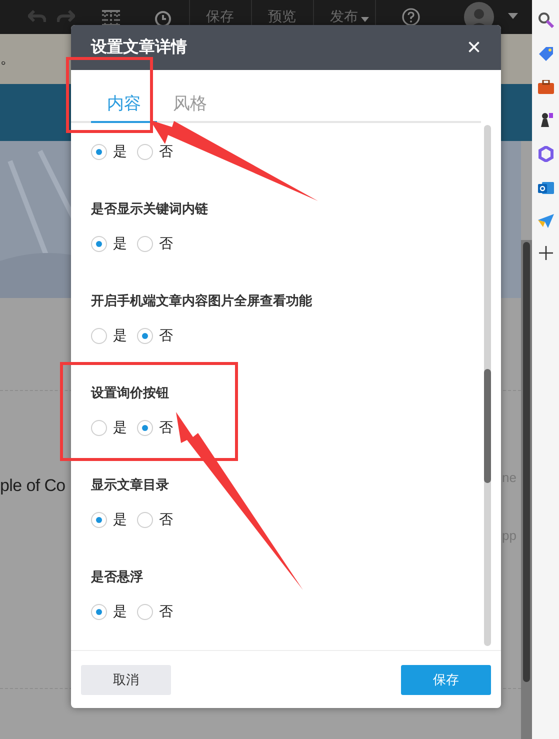  I want to click on hexagon-icon, so click(546, 154).